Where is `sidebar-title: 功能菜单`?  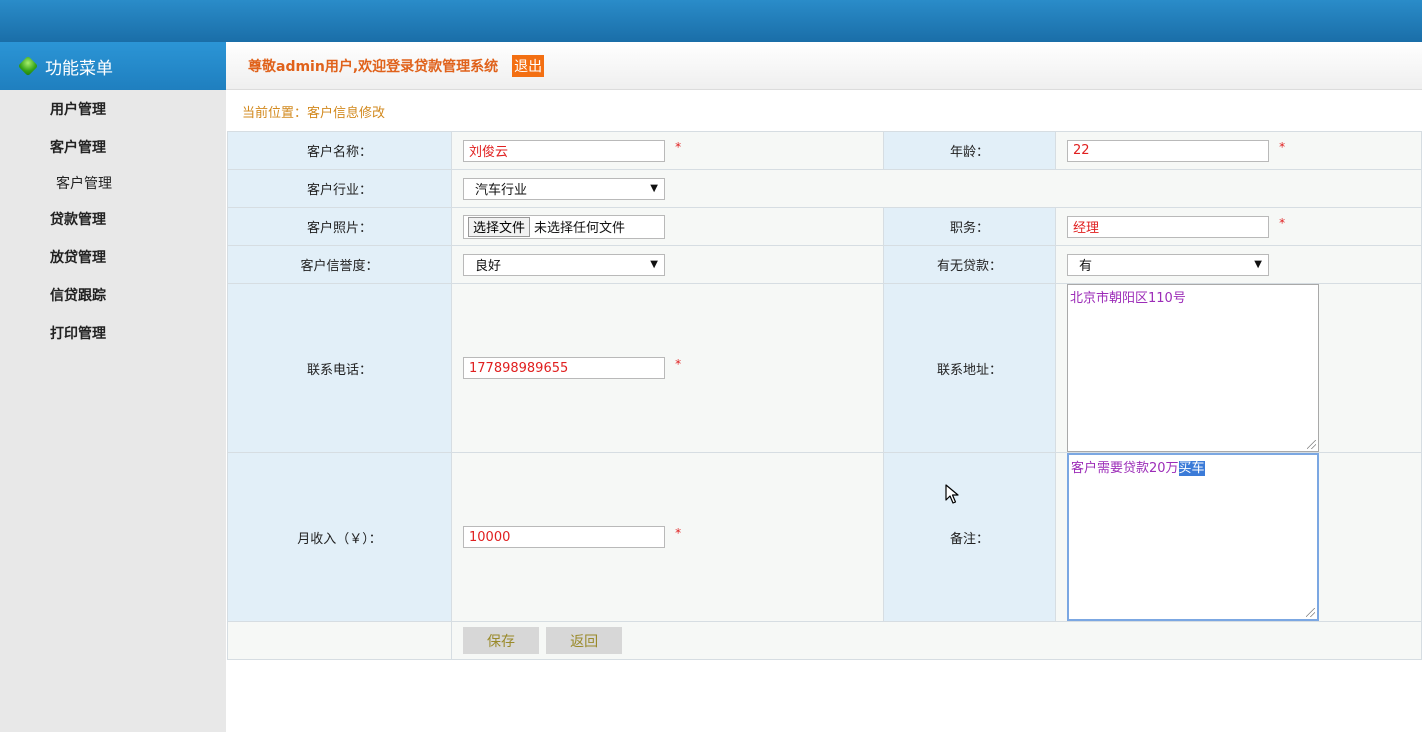
sidebar-title: 功能菜单 is located at coordinates (79, 68).